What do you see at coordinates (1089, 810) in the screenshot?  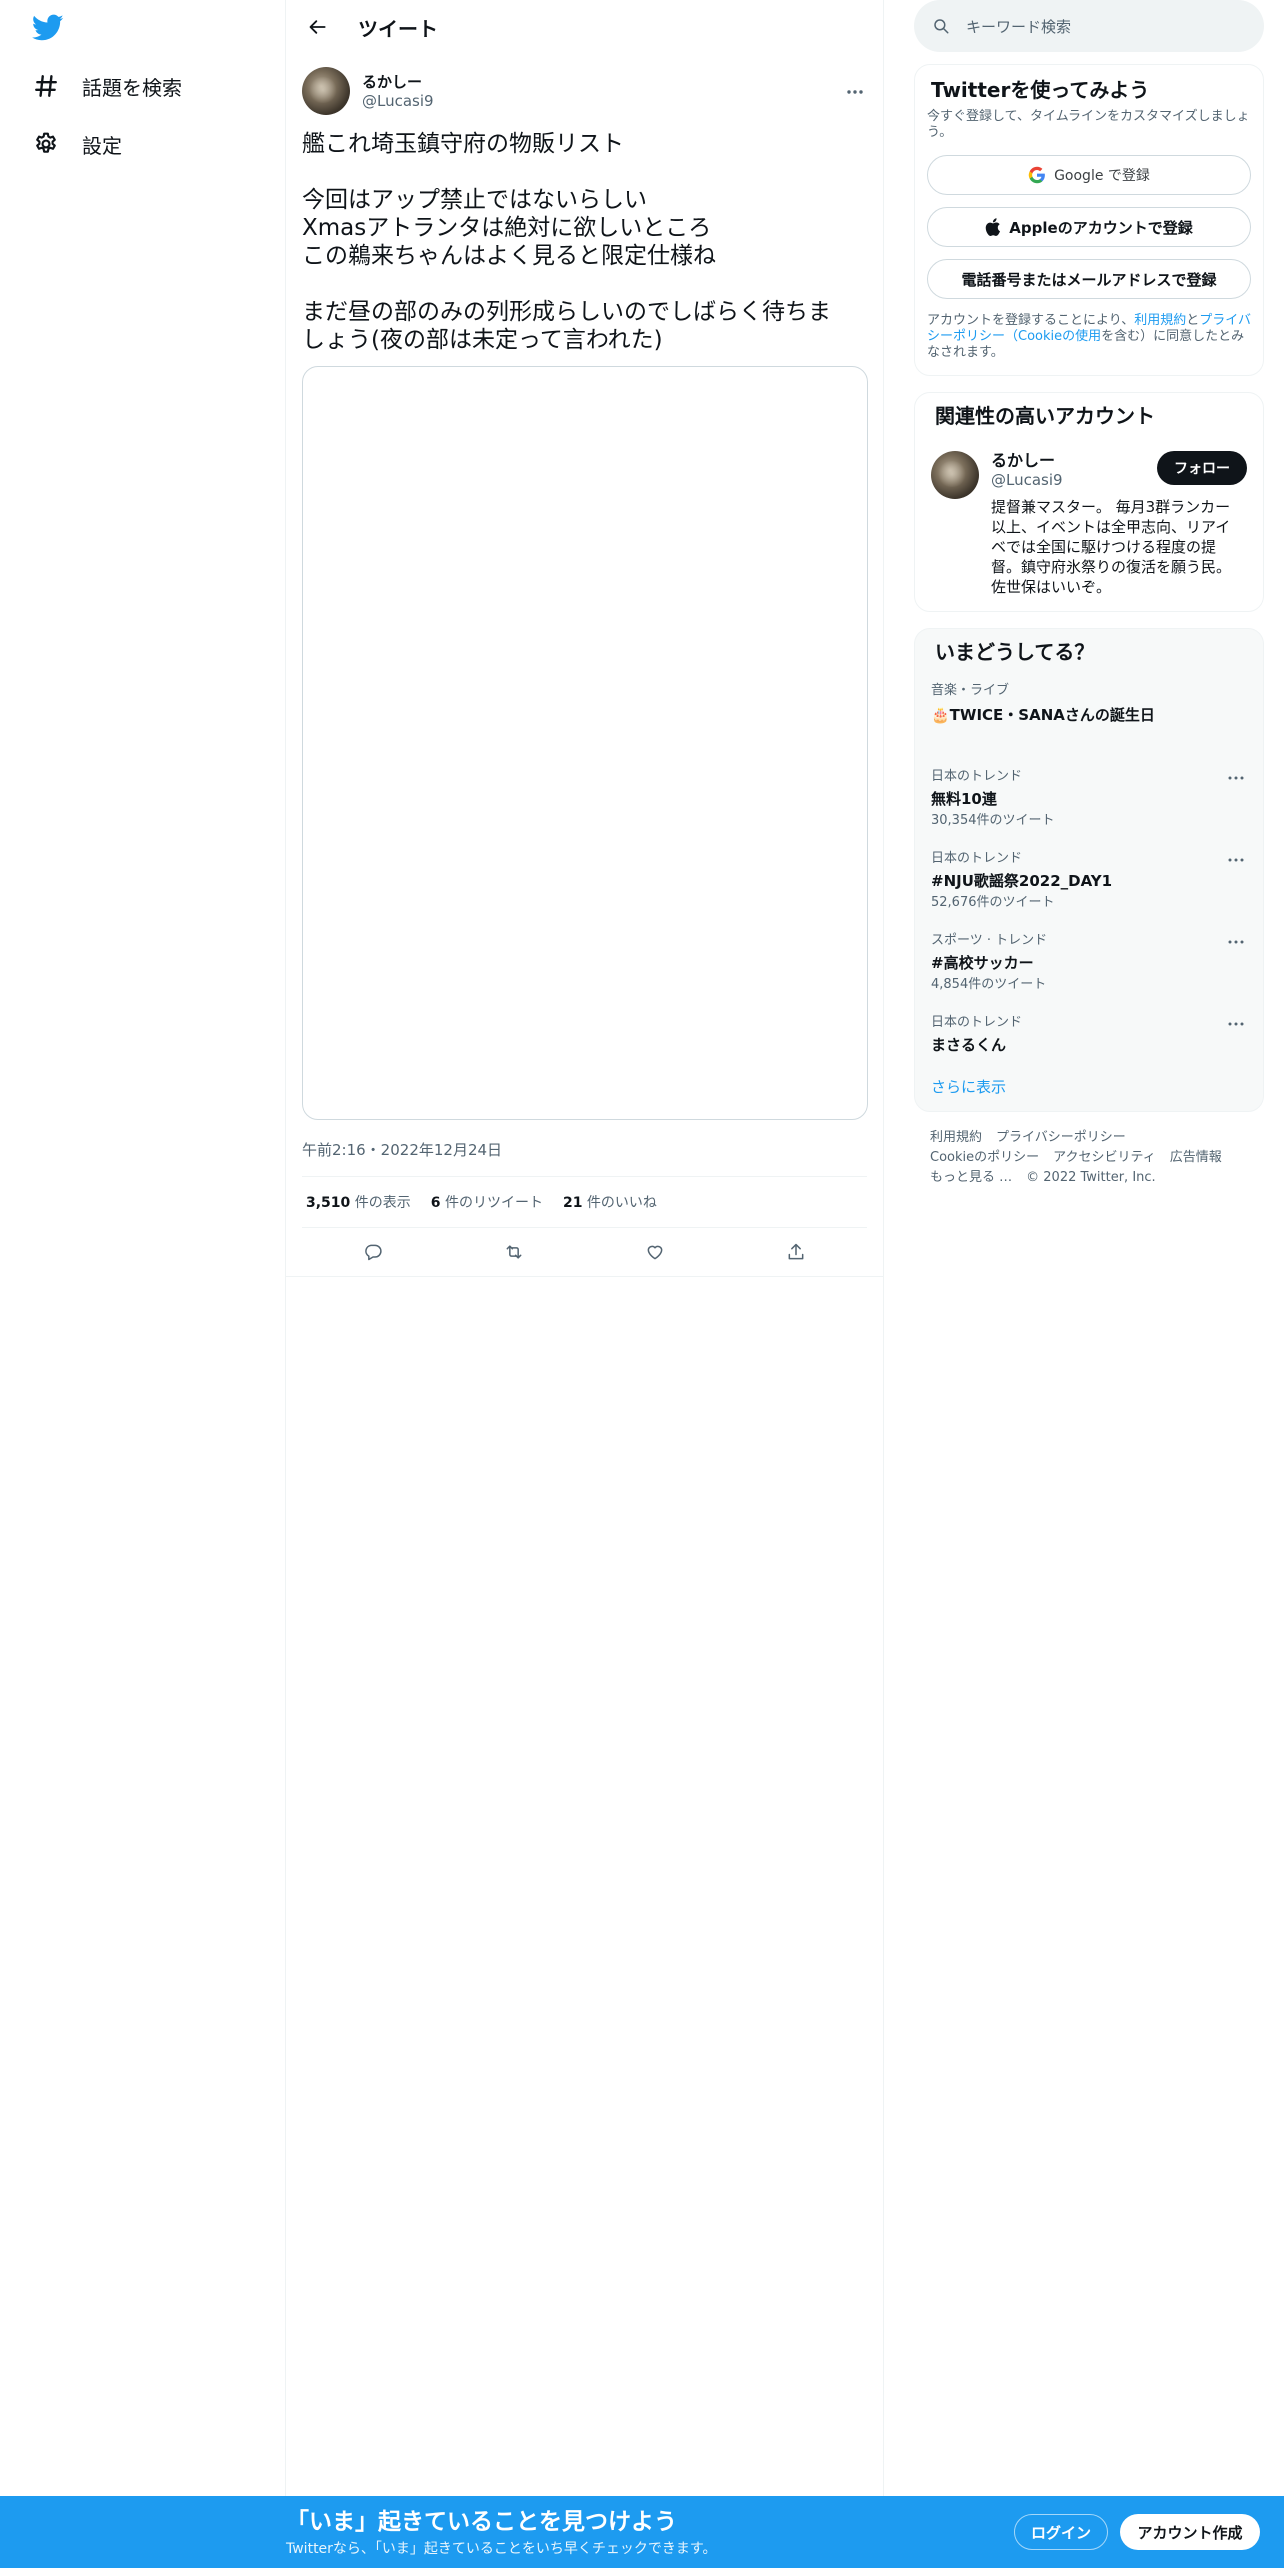 I see `trend-item: 日本のトレンド 無料10連 30,354件のツイート` at bounding box center [1089, 810].